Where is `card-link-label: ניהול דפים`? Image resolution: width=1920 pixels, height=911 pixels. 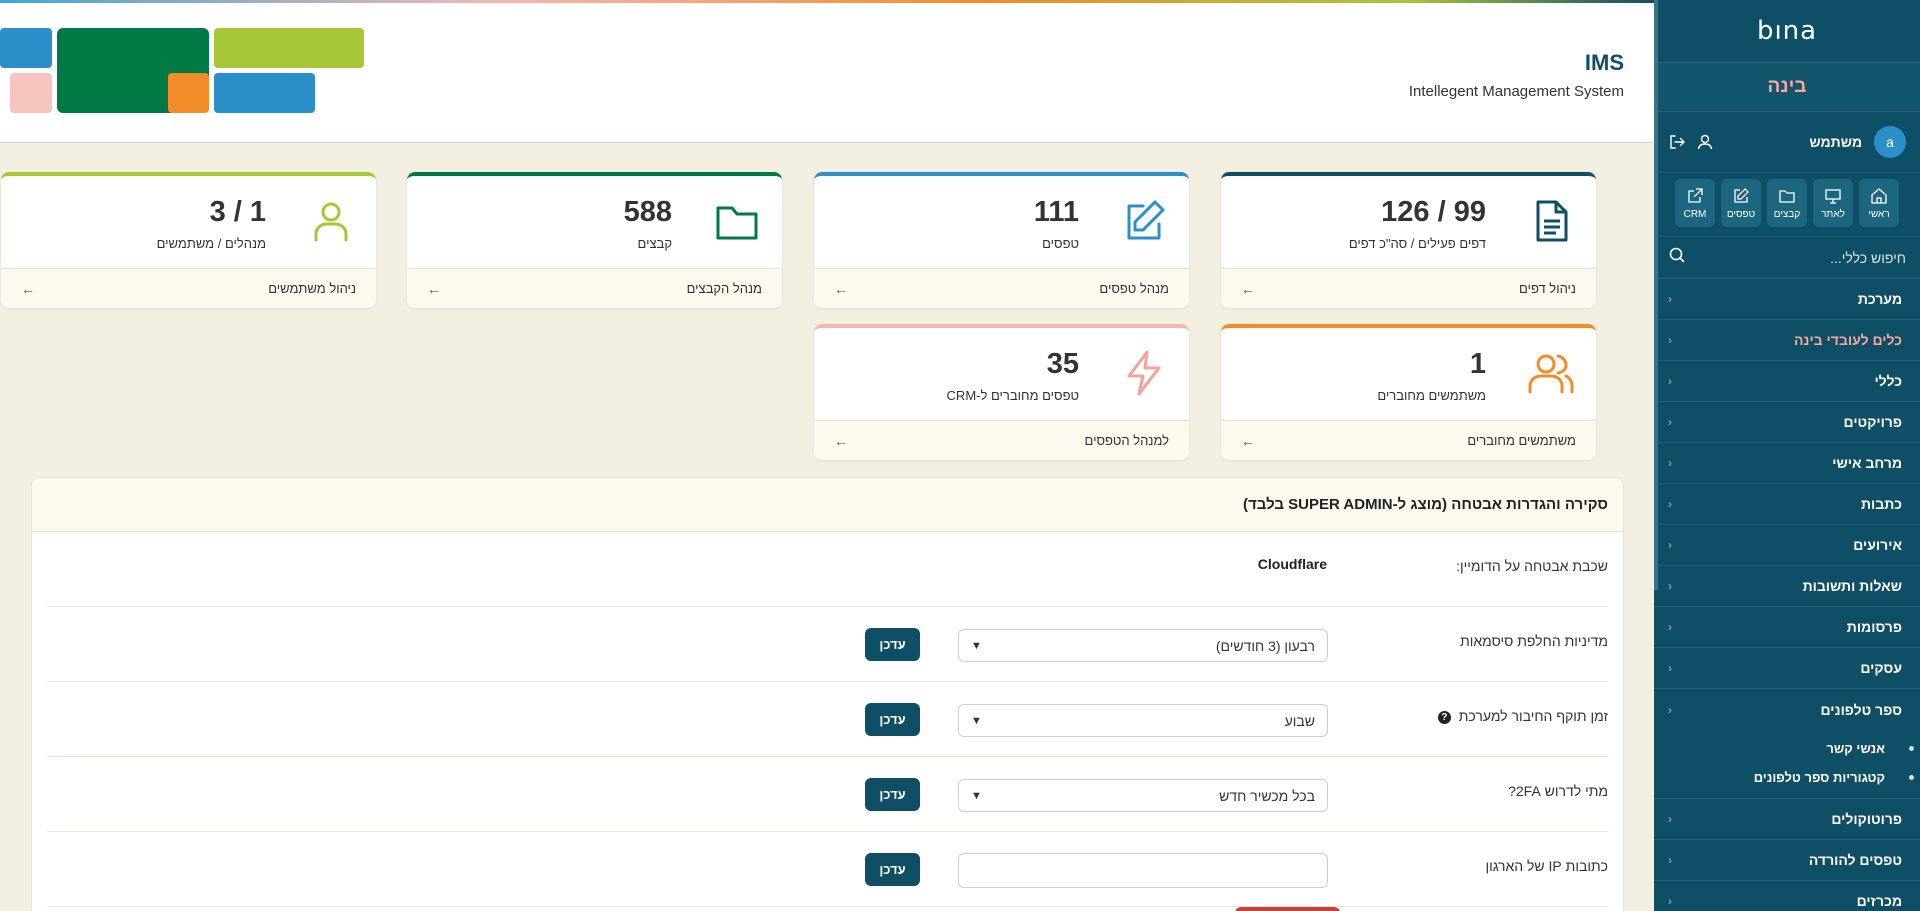 card-link-label: ניהול דפים is located at coordinates (1547, 288).